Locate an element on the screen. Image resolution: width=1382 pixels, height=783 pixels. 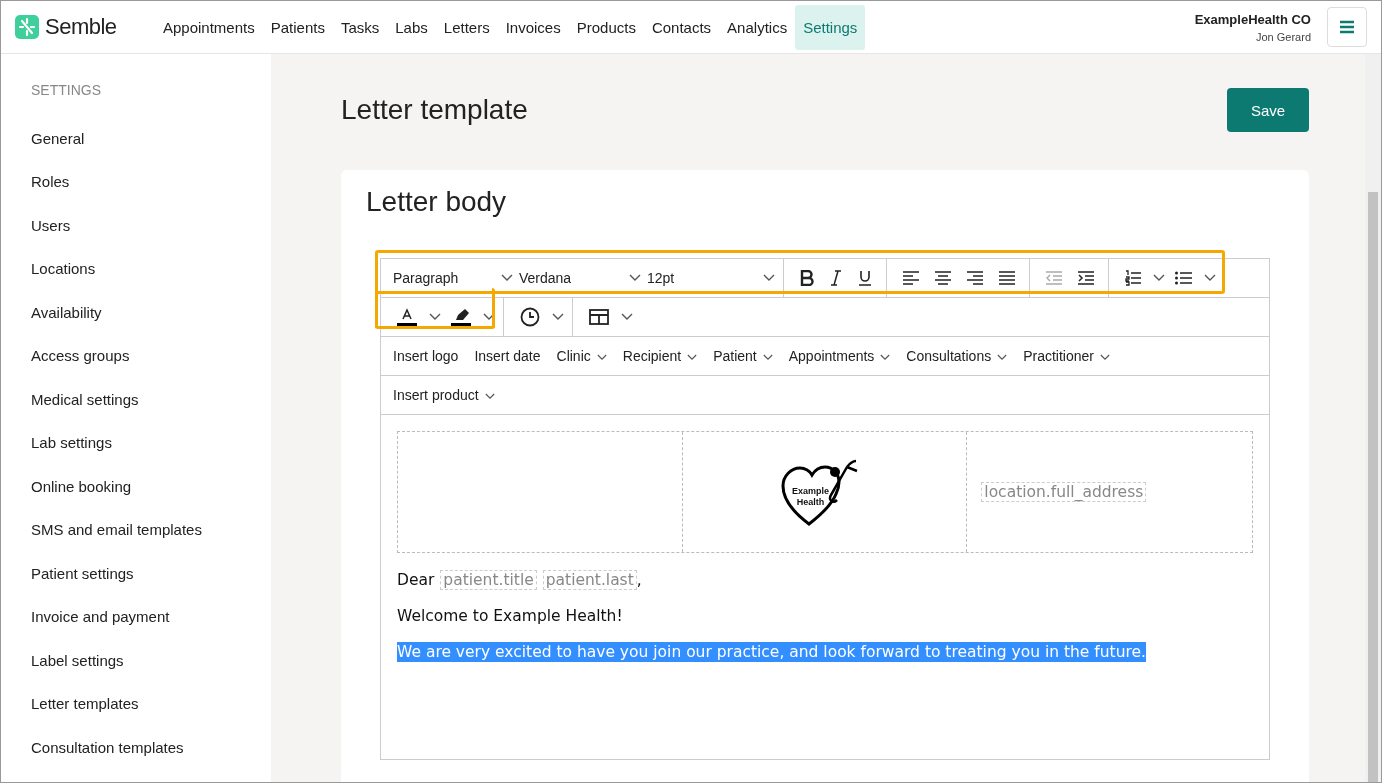
insert-menu-item: Recipient is located at coordinates (660, 356).